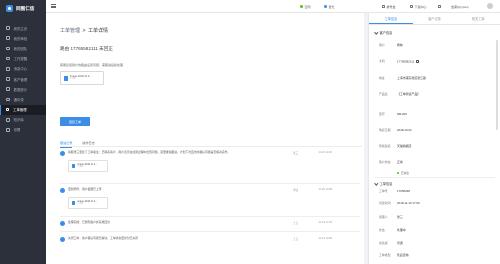 Image resolution: width=500 pixels, height=264 pixels. What do you see at coordinates (392, 230) in the screenshot?
I see `ticket-status-row: 状态 处理中` at bounding box center [392, 230].